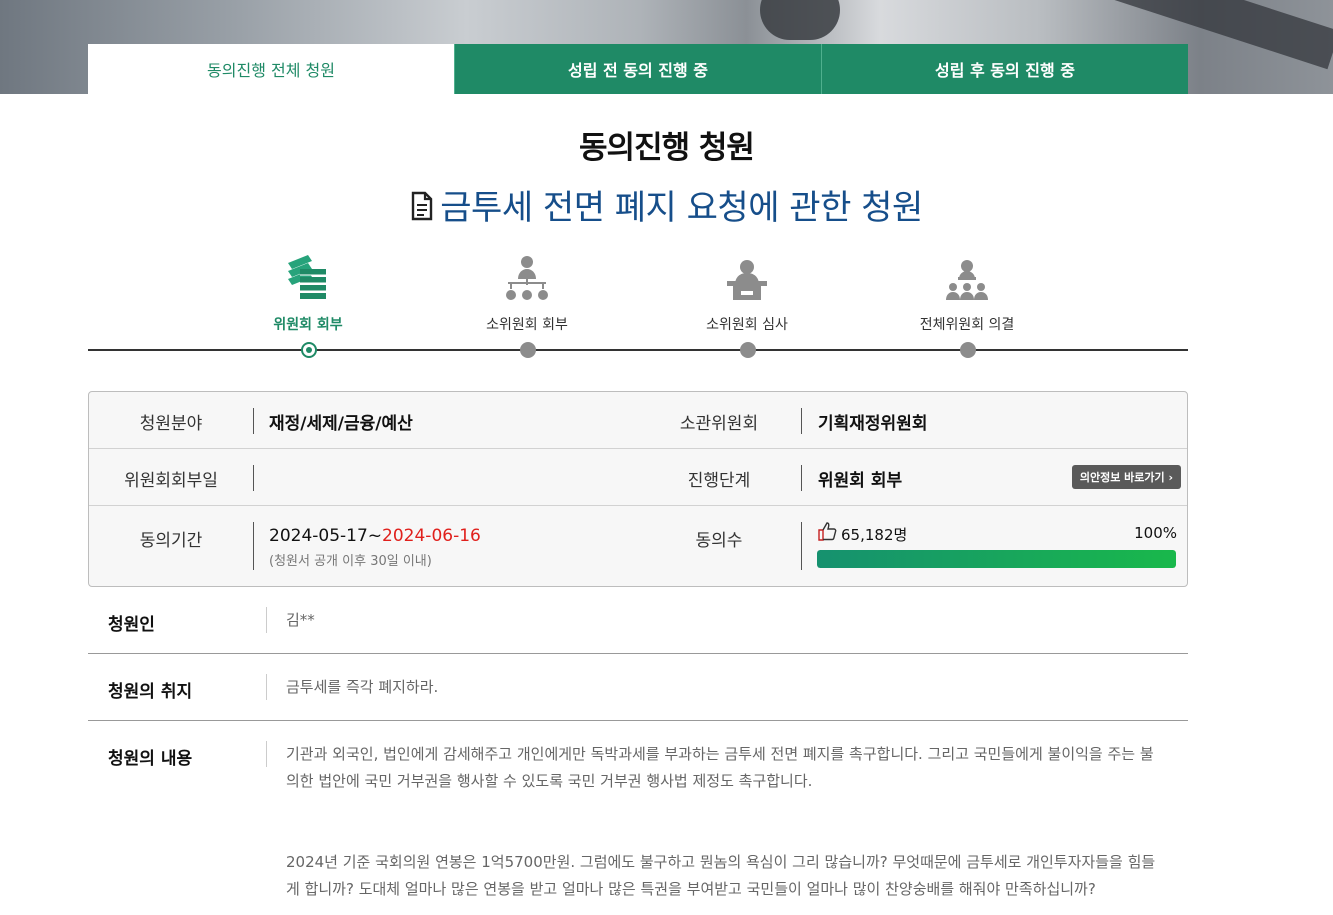 The height and width of the screenshot is (915, 1333). I want to click on tab-all-petitions: 동의진행 전체 청원, so click(271, 69).